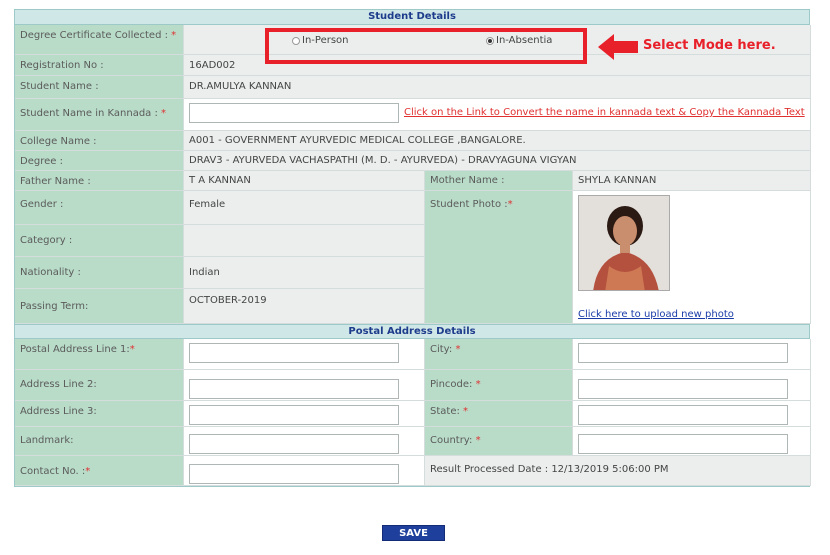 This screenshot has height=555, width=830. What do you see at coordinates (294, 444) in the screenshot?
I see `landmark-input` at bounding box center [294, 444].